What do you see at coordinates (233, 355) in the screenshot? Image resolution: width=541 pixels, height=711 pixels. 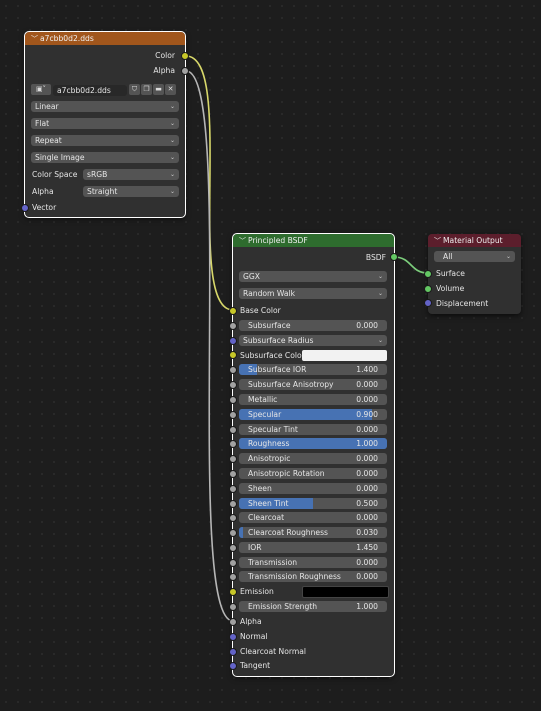 I see `socket-subsurface-color-in` at bounding box center [233, 355].